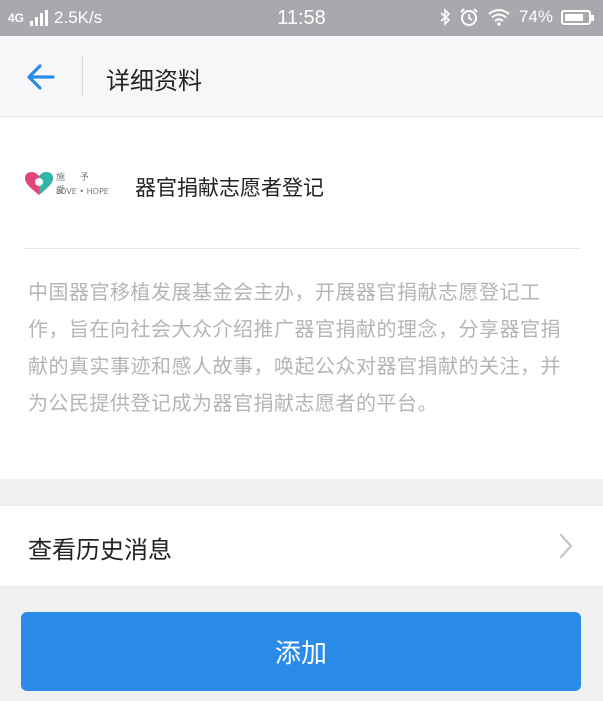  What do you see at coordinates (499, 17) in the screenshot?
I see `wifi-icon` at bounding box center [499, 17].